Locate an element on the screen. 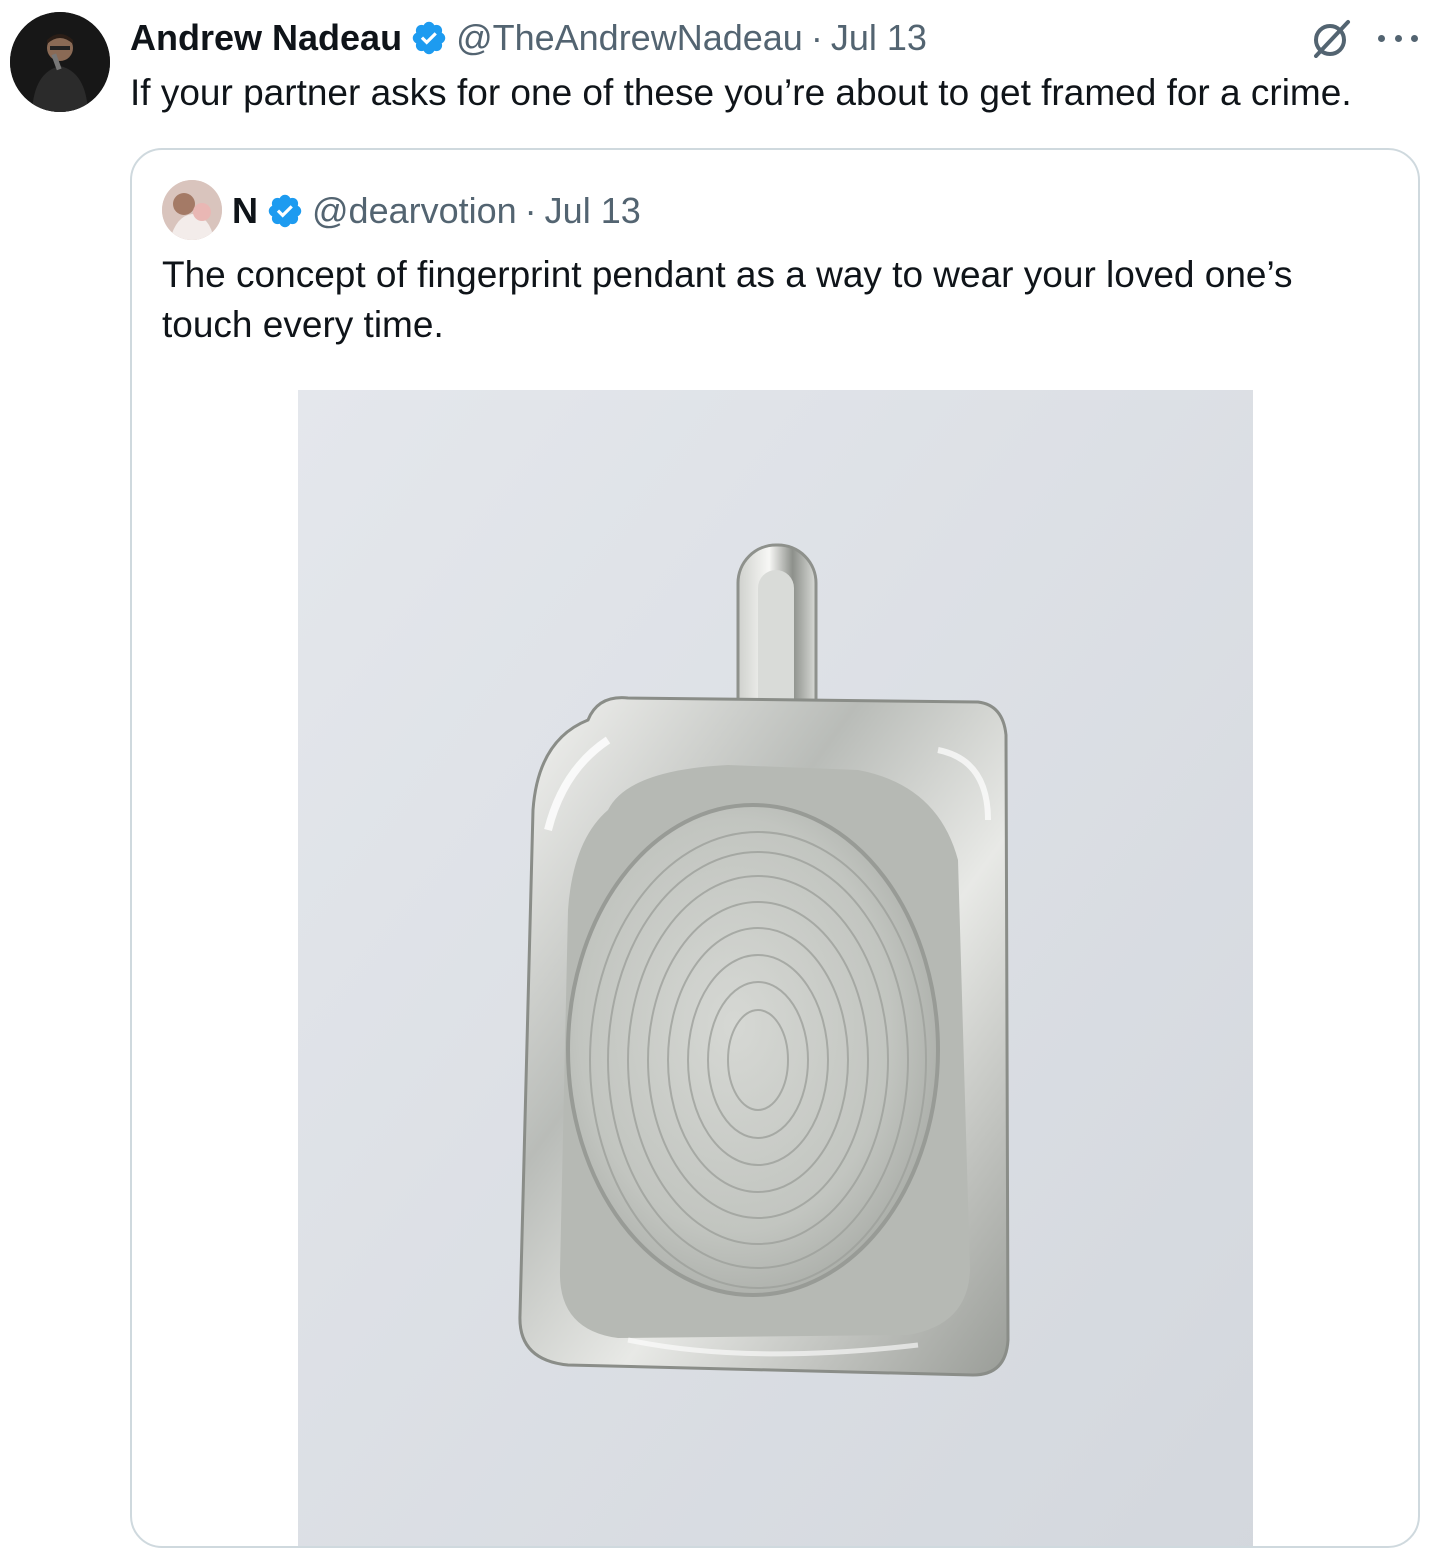 This screenshot has width=1456, height=1548. grok-icon is located at coordinates (1332, 38).